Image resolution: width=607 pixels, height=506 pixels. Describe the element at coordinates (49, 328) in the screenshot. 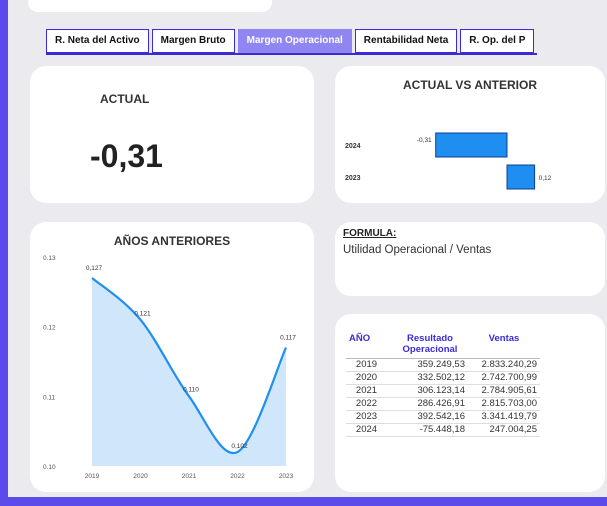

I see `y-tick-label: 0.12` at that location.